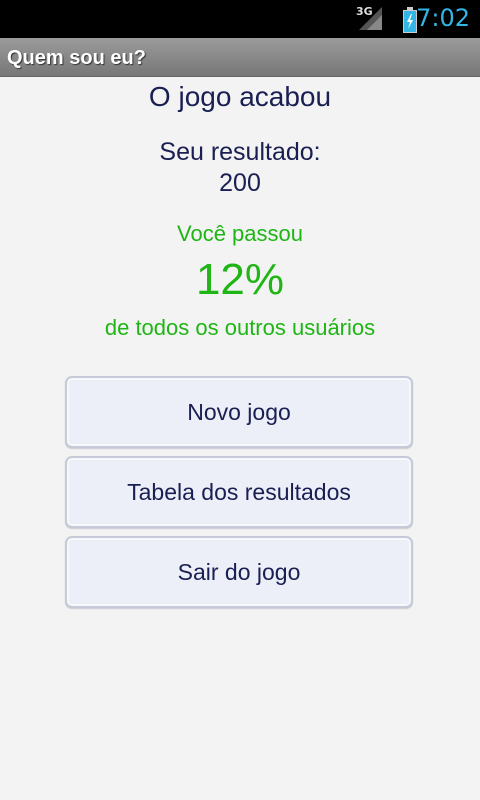 This screenshot has height=800, width=480. Describe the element at coordinates (240, 327) in the screenshot. I see `users-comparison-label: de todos os outros usuários` at that location.